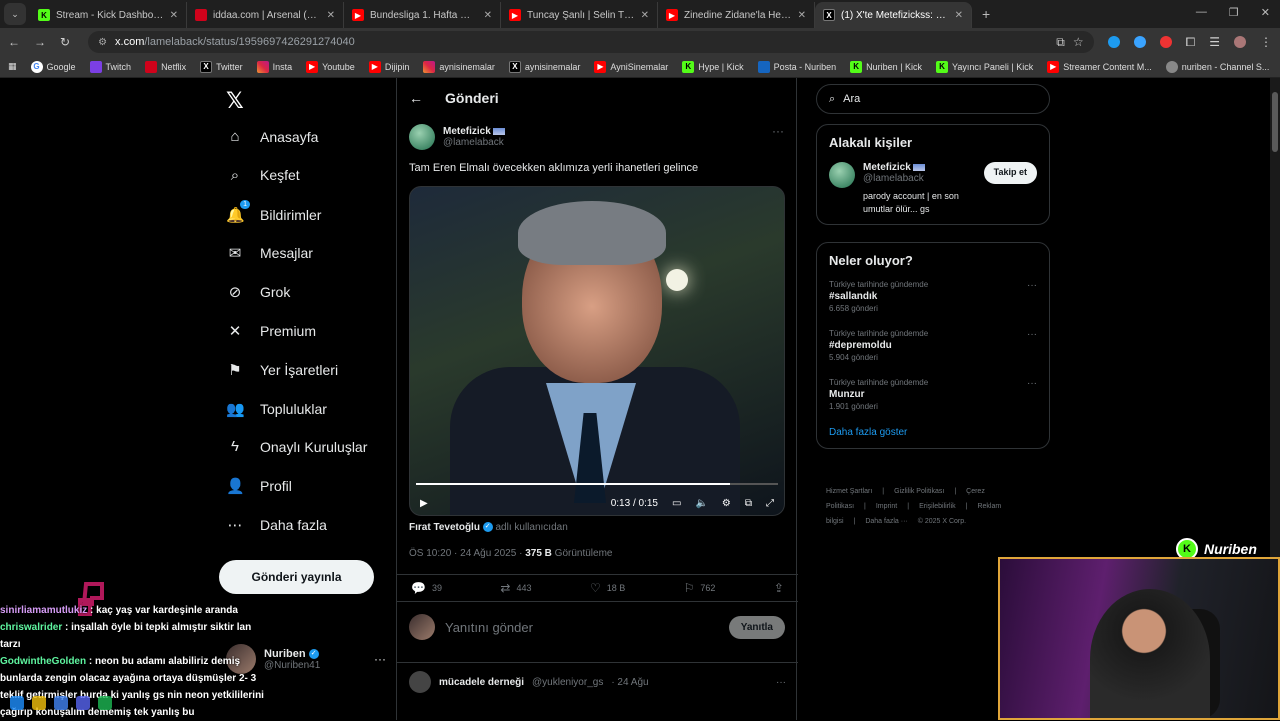 Image resolution: width=1280 pixels, height=721 pixels. Describe the element at coordinates (276, 525) in the screenshot. I see `nav-item-more-circle: ⋯ Daha fazla` at that location.